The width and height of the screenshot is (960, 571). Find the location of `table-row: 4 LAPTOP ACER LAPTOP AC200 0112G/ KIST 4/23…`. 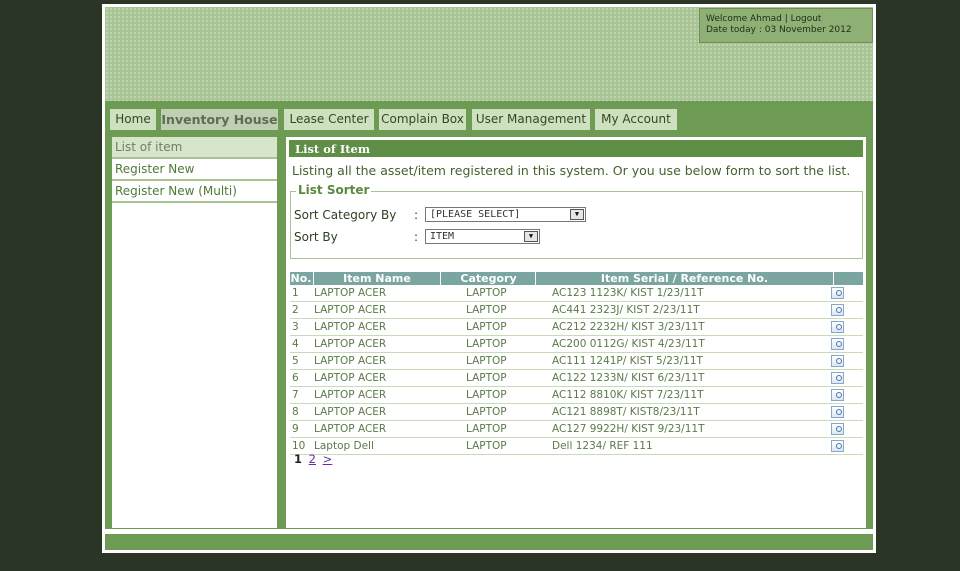

table-row: 4 LAPTOP ACER LAPTOP AC200 0112G/ KIST 4/23… is located at coordinates (576, 344).